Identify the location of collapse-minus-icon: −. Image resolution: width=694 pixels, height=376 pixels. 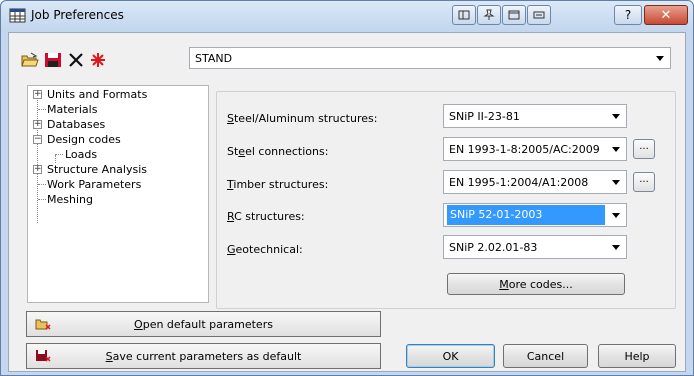
(37, 139).